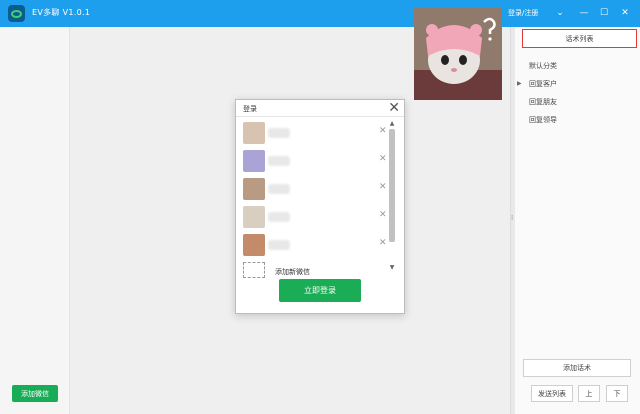 The height and width of the screenshot is (414, 640). I want to click on category-label: 回复客户, so click(543, 84).